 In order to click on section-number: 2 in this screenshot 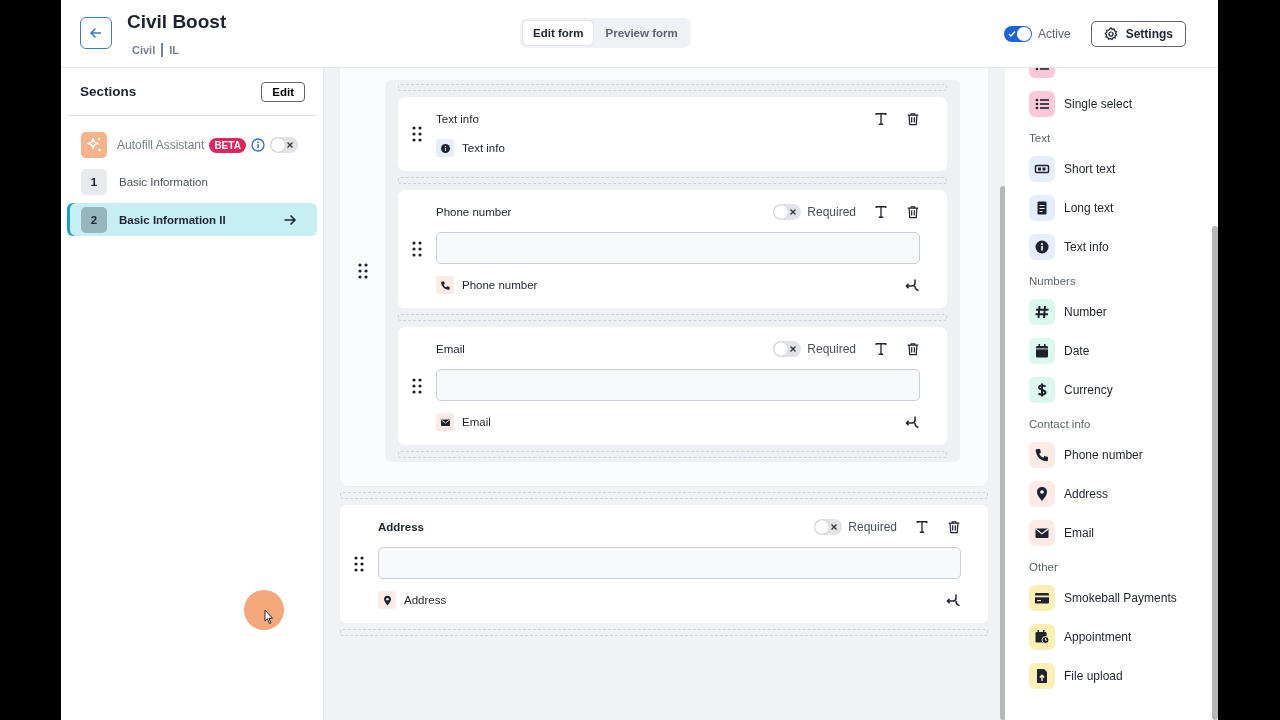, I will do `click(94, 219)`.